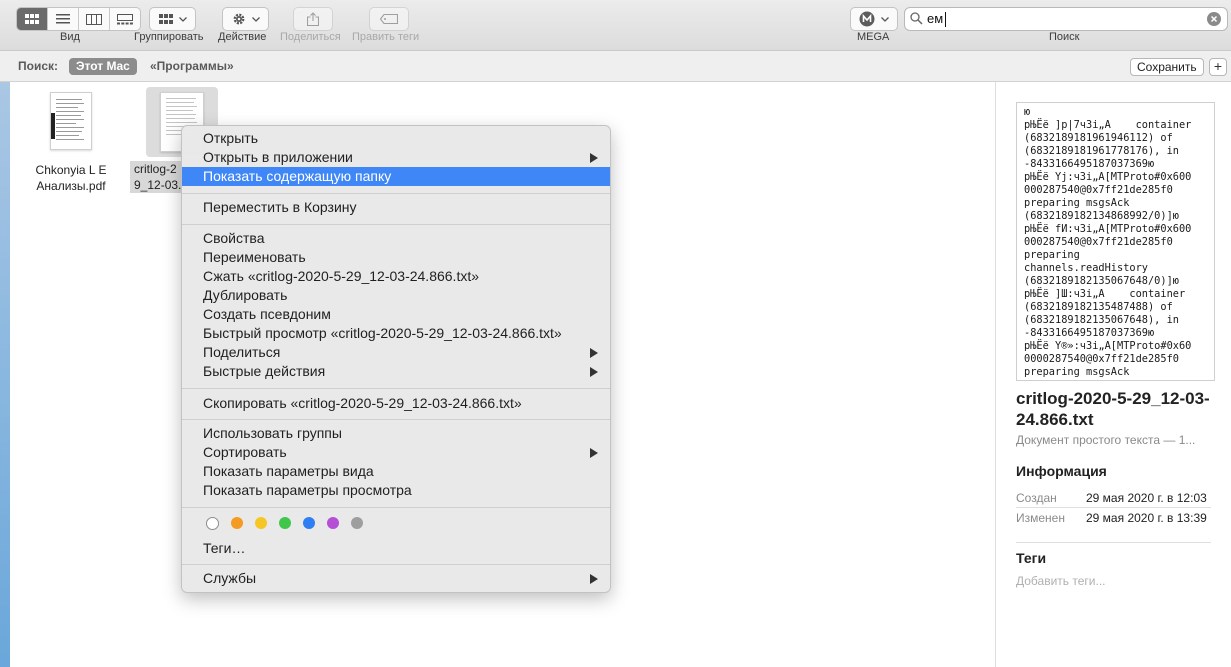 This screenshot has width=1231, height=667. I want to click on menu-item-show-view-options: Показать параметры вида, so click(396, 471).